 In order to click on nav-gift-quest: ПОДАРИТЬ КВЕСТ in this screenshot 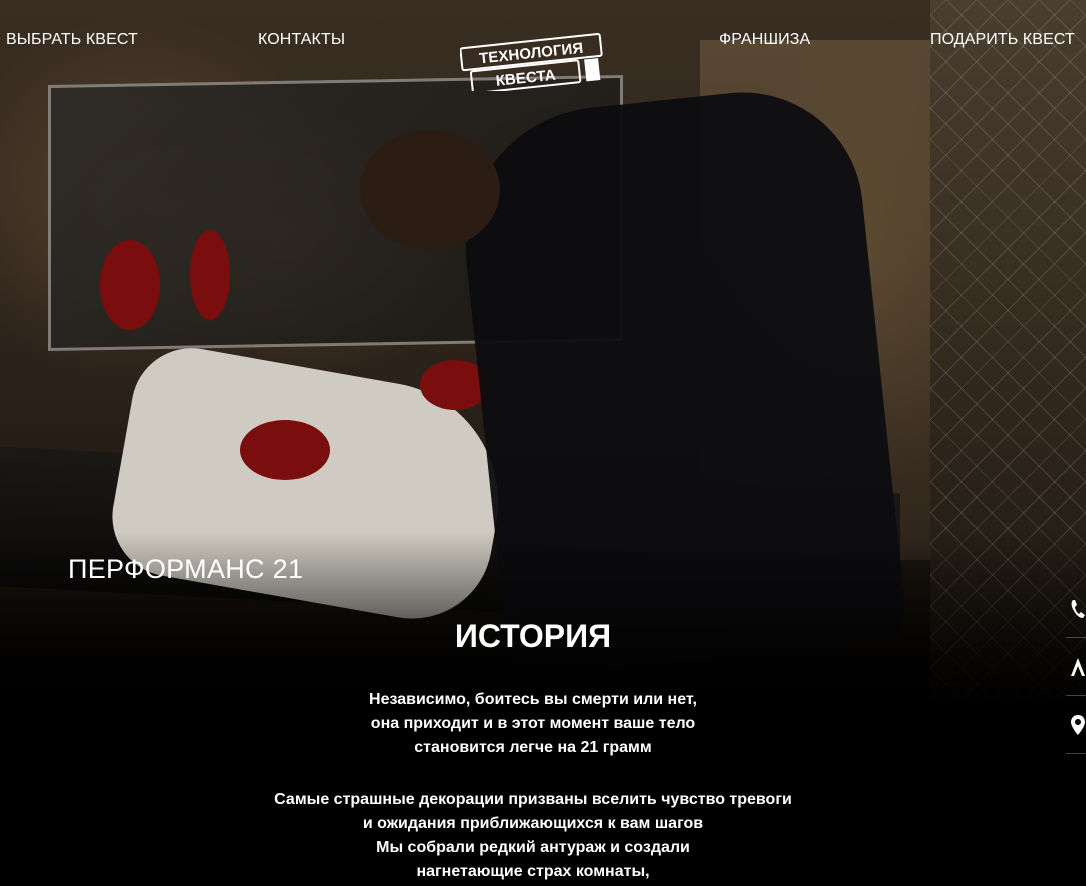, I will do `click(1002, 40)`.